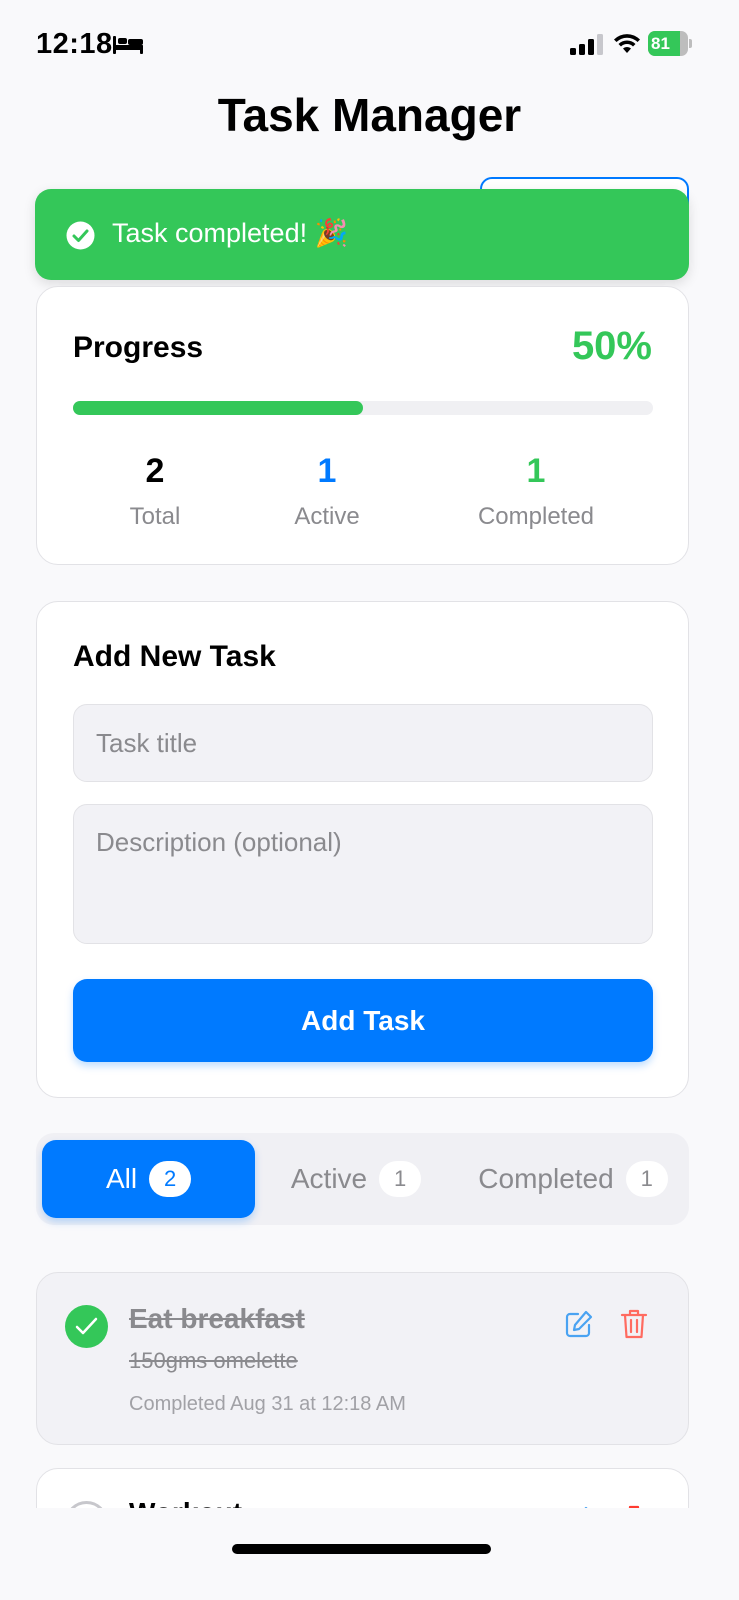 This screenshot has height=1600, width=739. What do you see at coordinates (217, 1318) in the screenshot?
I see `task-title: Eat breakfast` at bounding box center [217, 1318].